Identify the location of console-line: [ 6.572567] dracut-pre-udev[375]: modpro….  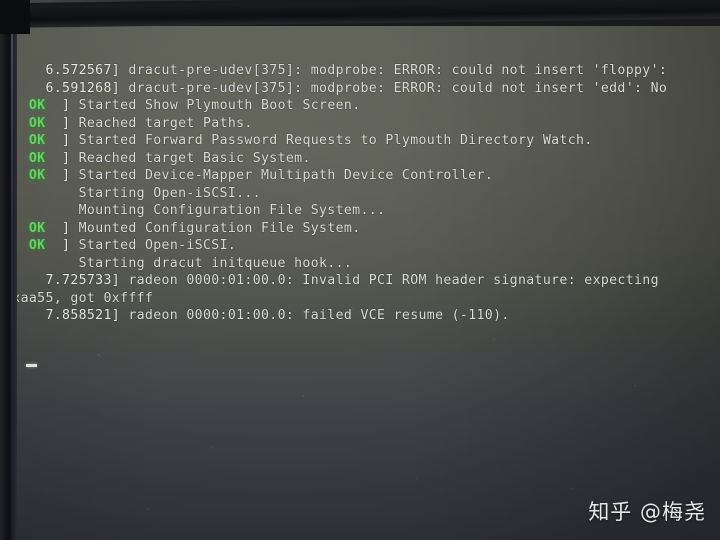
(357, 71).